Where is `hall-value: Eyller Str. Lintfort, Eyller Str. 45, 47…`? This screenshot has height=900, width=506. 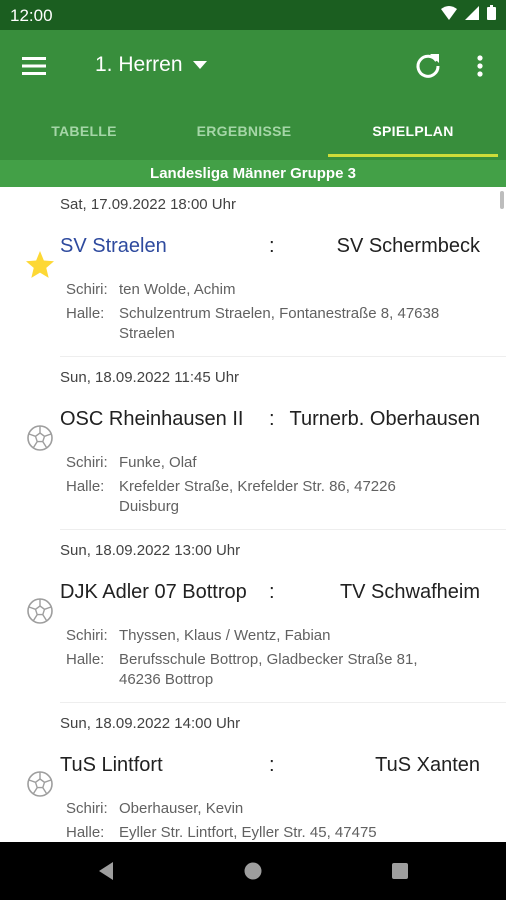
hall-value: Eyller Str. Lintfort, Eyller Str. 45, 47… is located at coordinates (248, 832).